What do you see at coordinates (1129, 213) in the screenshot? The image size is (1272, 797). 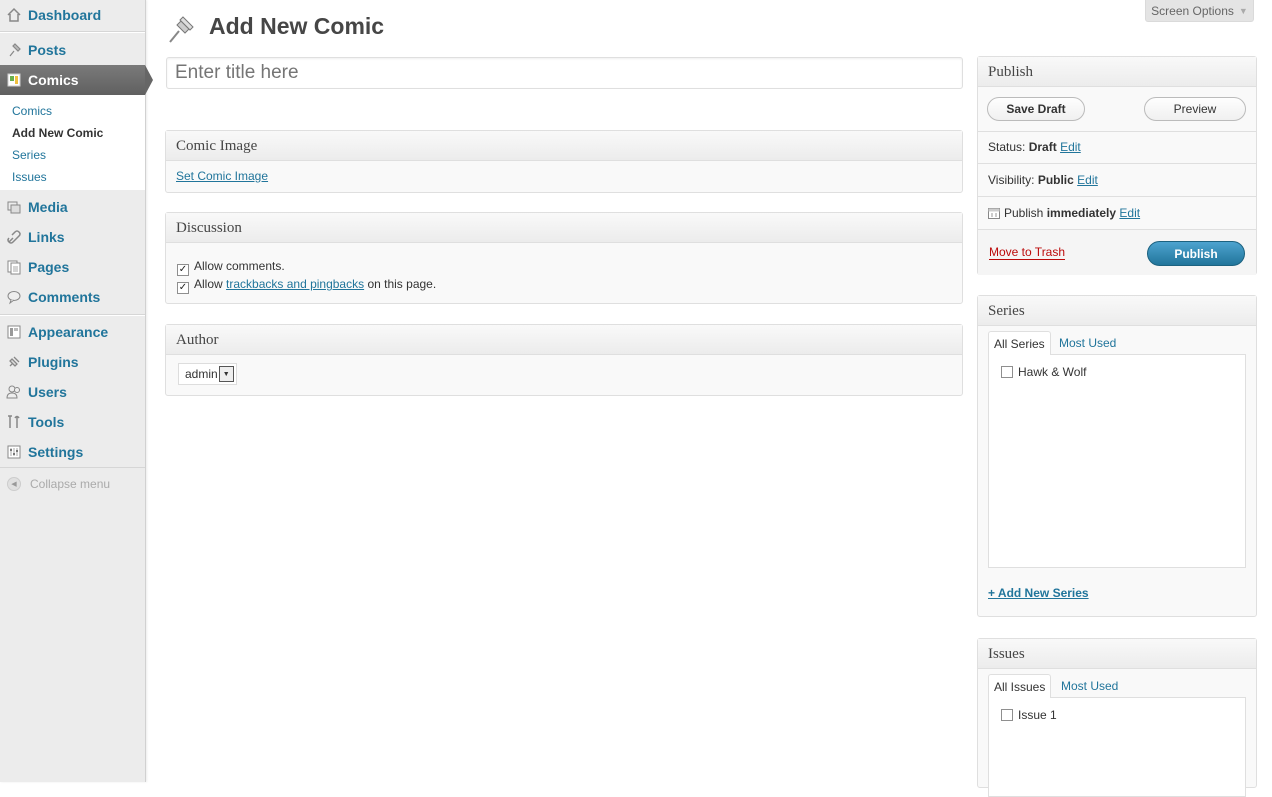 I see `edit-schedule-link: Edit` at bounding box center [1129, 213].